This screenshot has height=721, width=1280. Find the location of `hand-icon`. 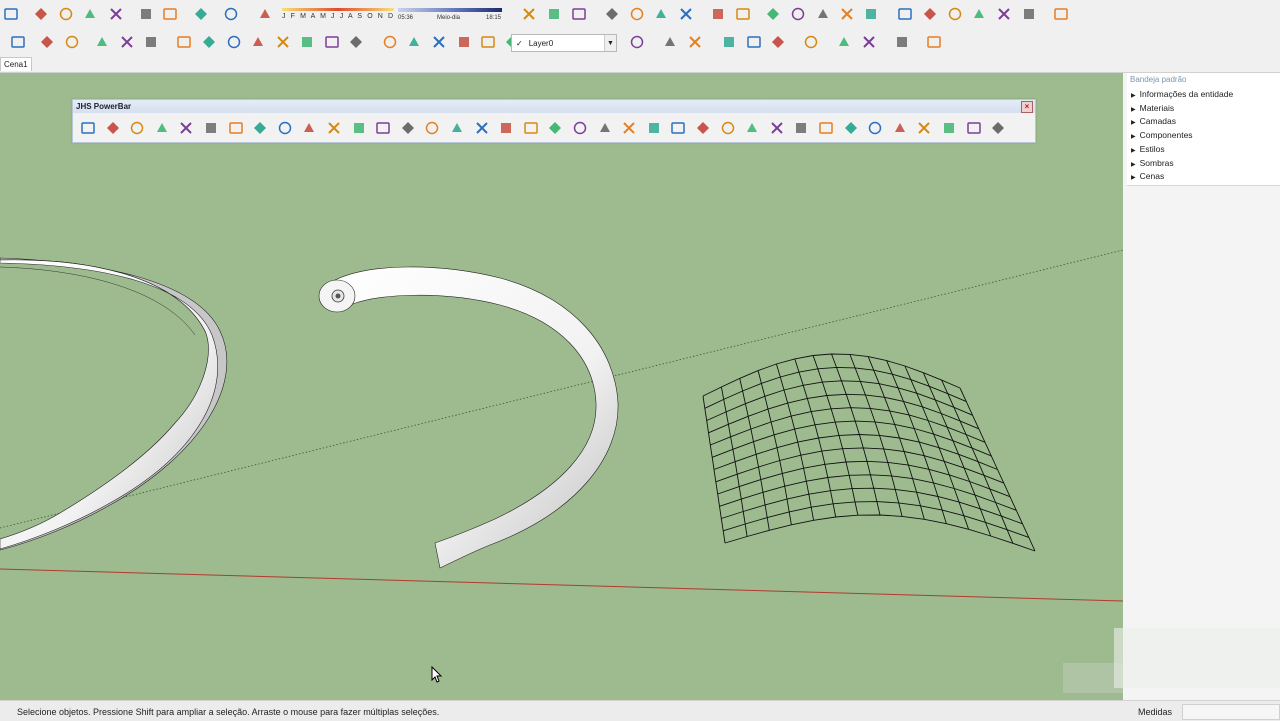

hand-icon is located at coordinates (334, 128).